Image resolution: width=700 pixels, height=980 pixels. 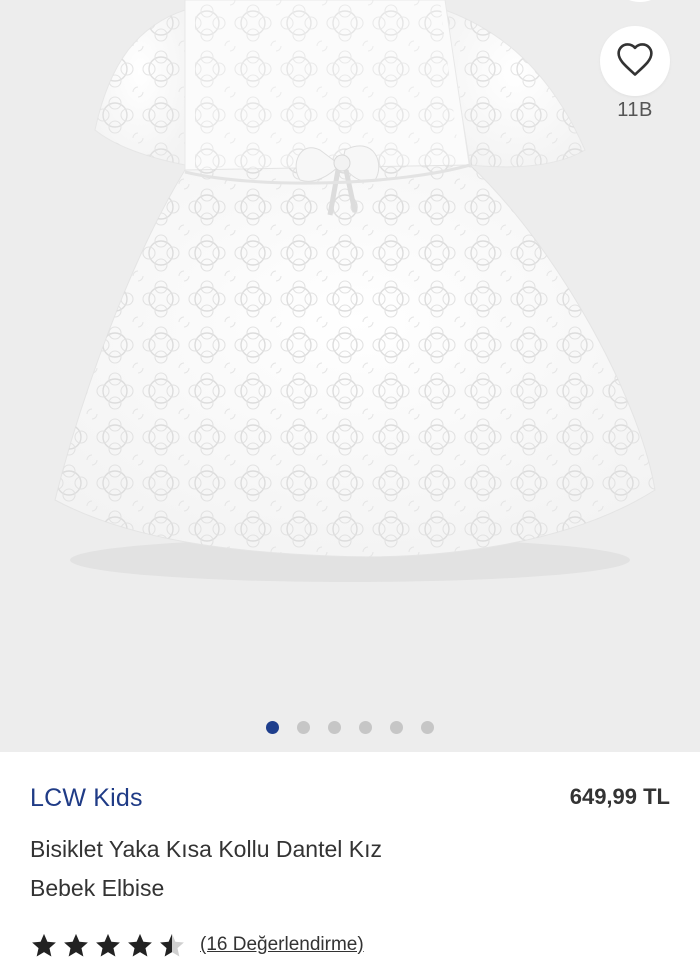 I want to click on rating-row: (16 Değerlendirme), so click(x=197, y=945).